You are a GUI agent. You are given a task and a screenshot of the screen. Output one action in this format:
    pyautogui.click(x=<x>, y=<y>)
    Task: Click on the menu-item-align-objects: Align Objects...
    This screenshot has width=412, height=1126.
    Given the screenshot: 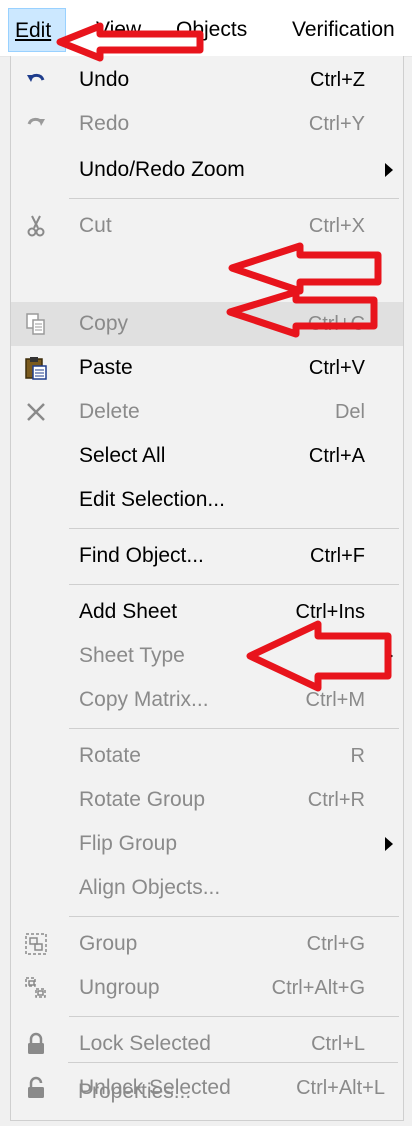 What is the action you would take?
    pyautogui.click(x=207, y=888)
    